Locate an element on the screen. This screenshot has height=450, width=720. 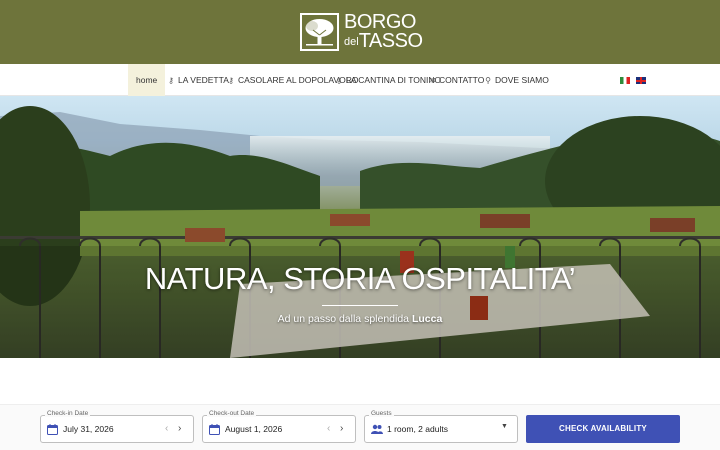
envelope-icon: ✉ is located at coordinates (432, 80).